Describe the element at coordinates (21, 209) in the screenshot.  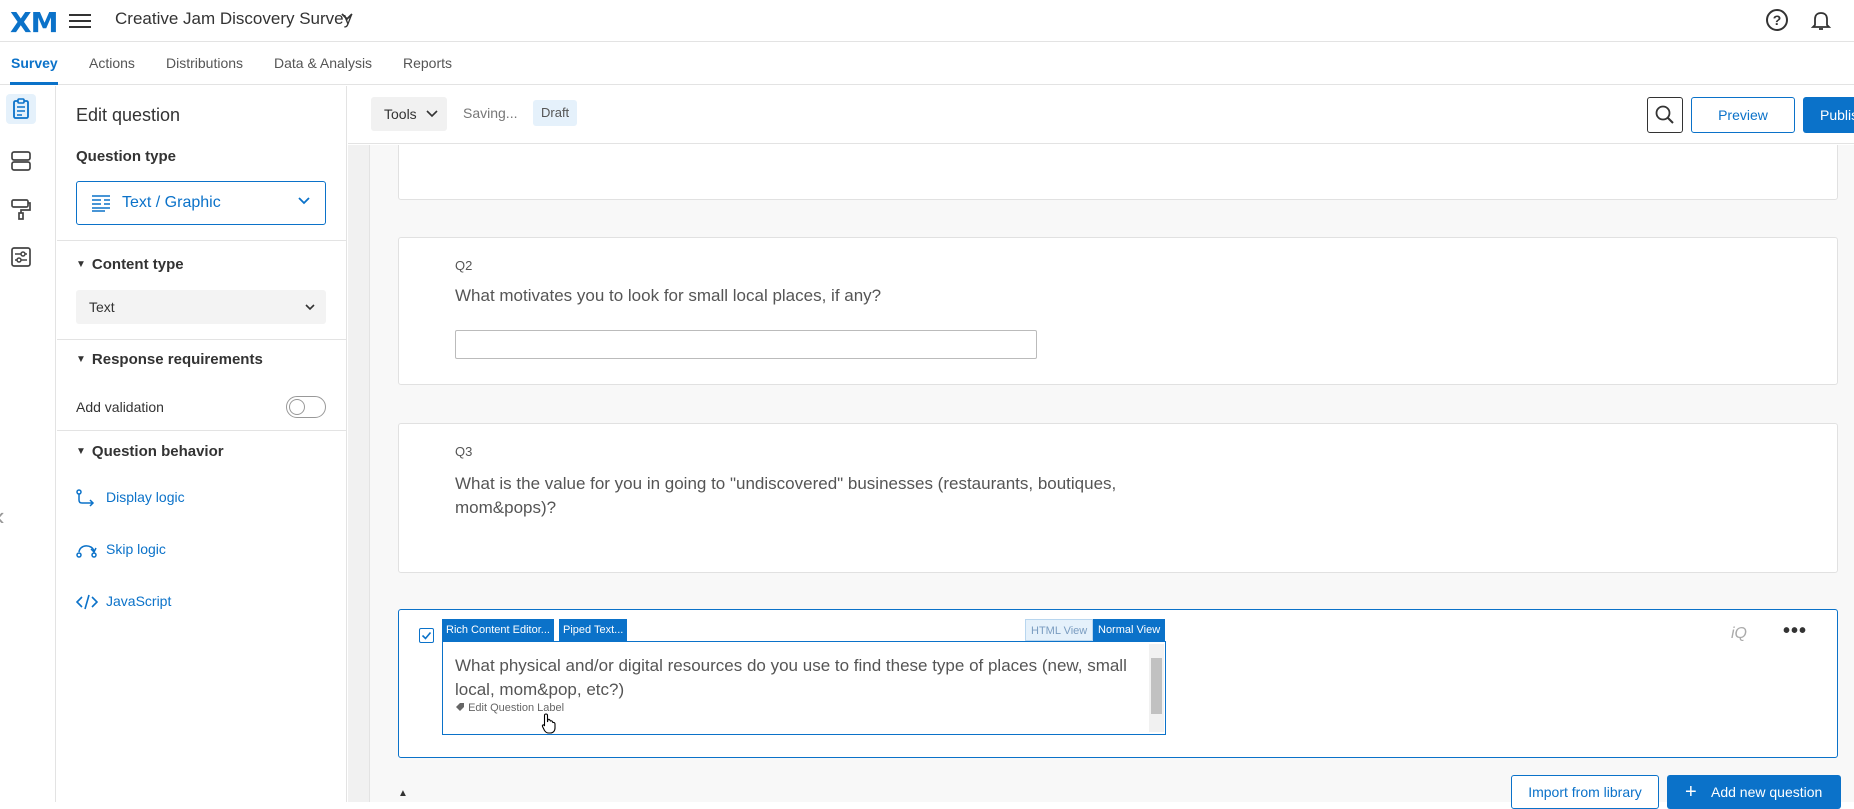
I see `look-and-feel-icon` at that location.